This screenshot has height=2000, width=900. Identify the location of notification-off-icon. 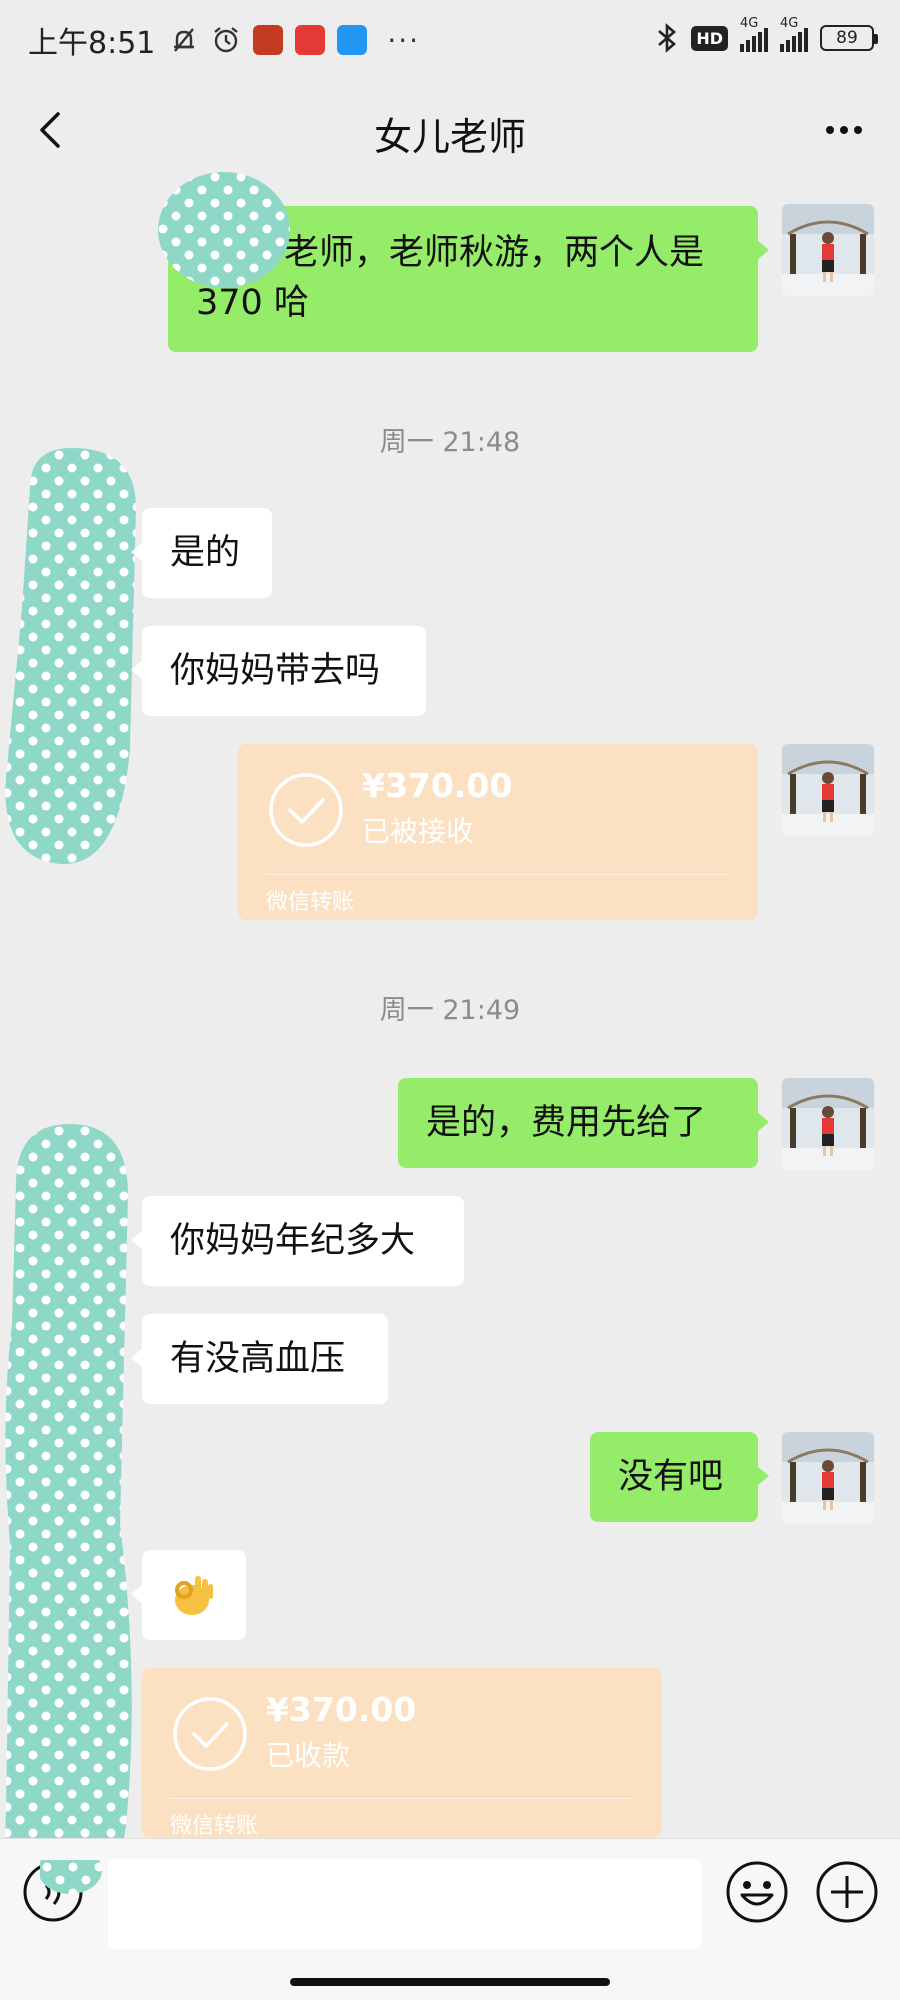
(184, 40).